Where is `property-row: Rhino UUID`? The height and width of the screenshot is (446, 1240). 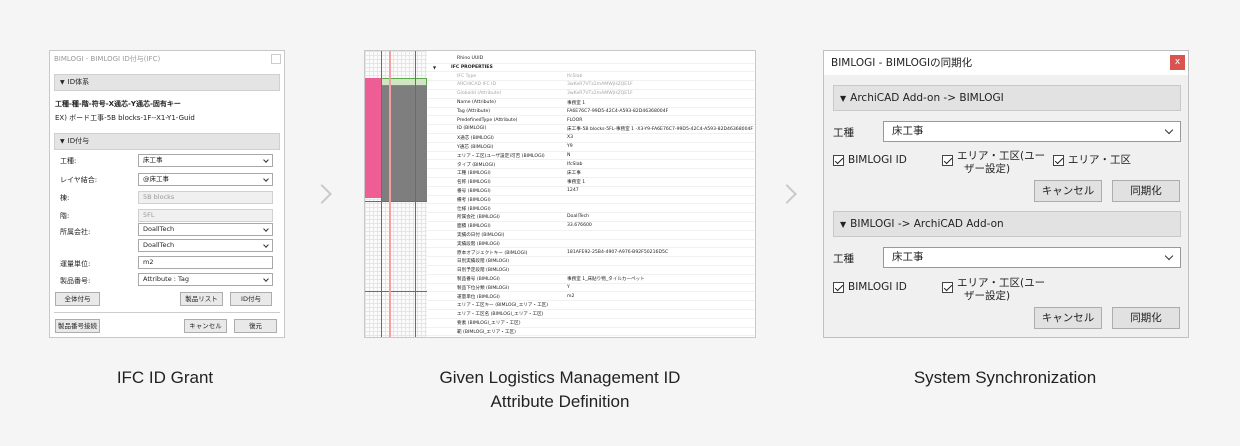
property-row: Rhino UUID is located at coordinates (591, 59).